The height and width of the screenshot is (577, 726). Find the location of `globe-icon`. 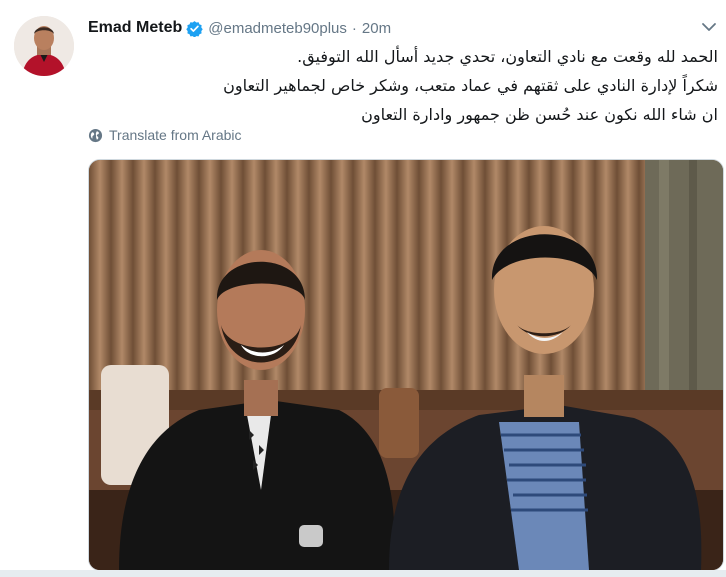

globe-icon is located at coordinates (95, 135).